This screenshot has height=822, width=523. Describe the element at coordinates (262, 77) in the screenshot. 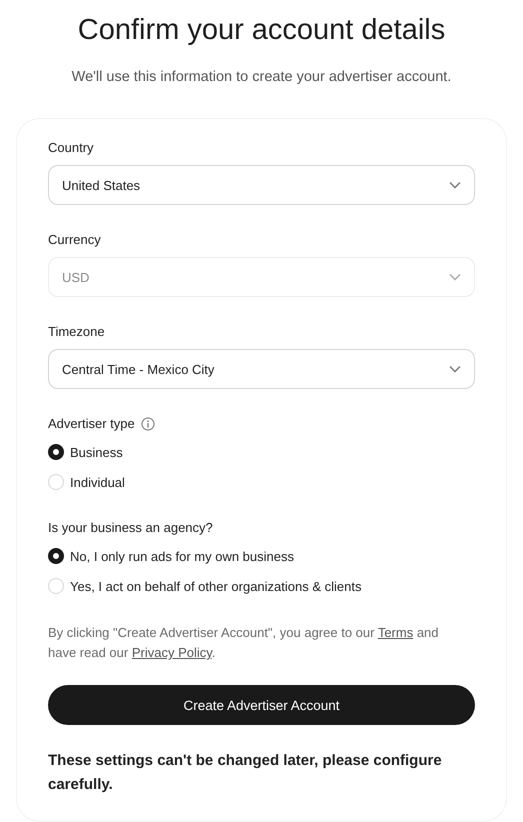

I see `page-subtitle: We'll use this information to create your advertiser account.` at that location.